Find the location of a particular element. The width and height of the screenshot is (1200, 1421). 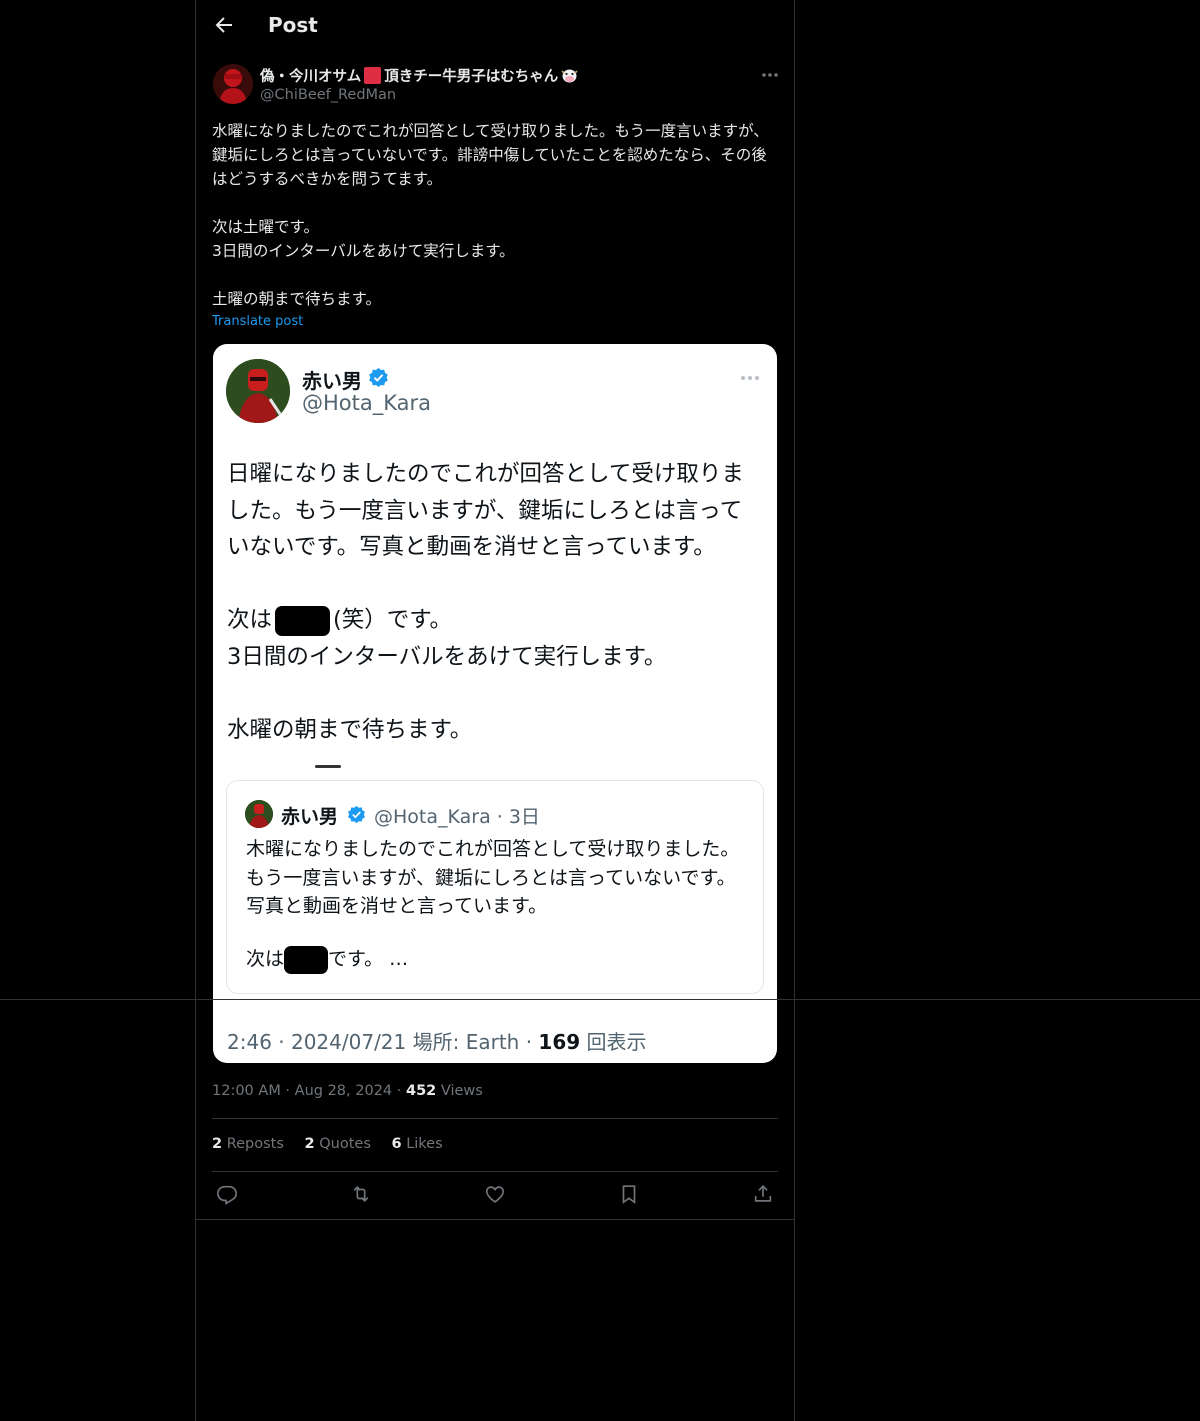

back-arrow-icon is located at coordinates (224, 25).